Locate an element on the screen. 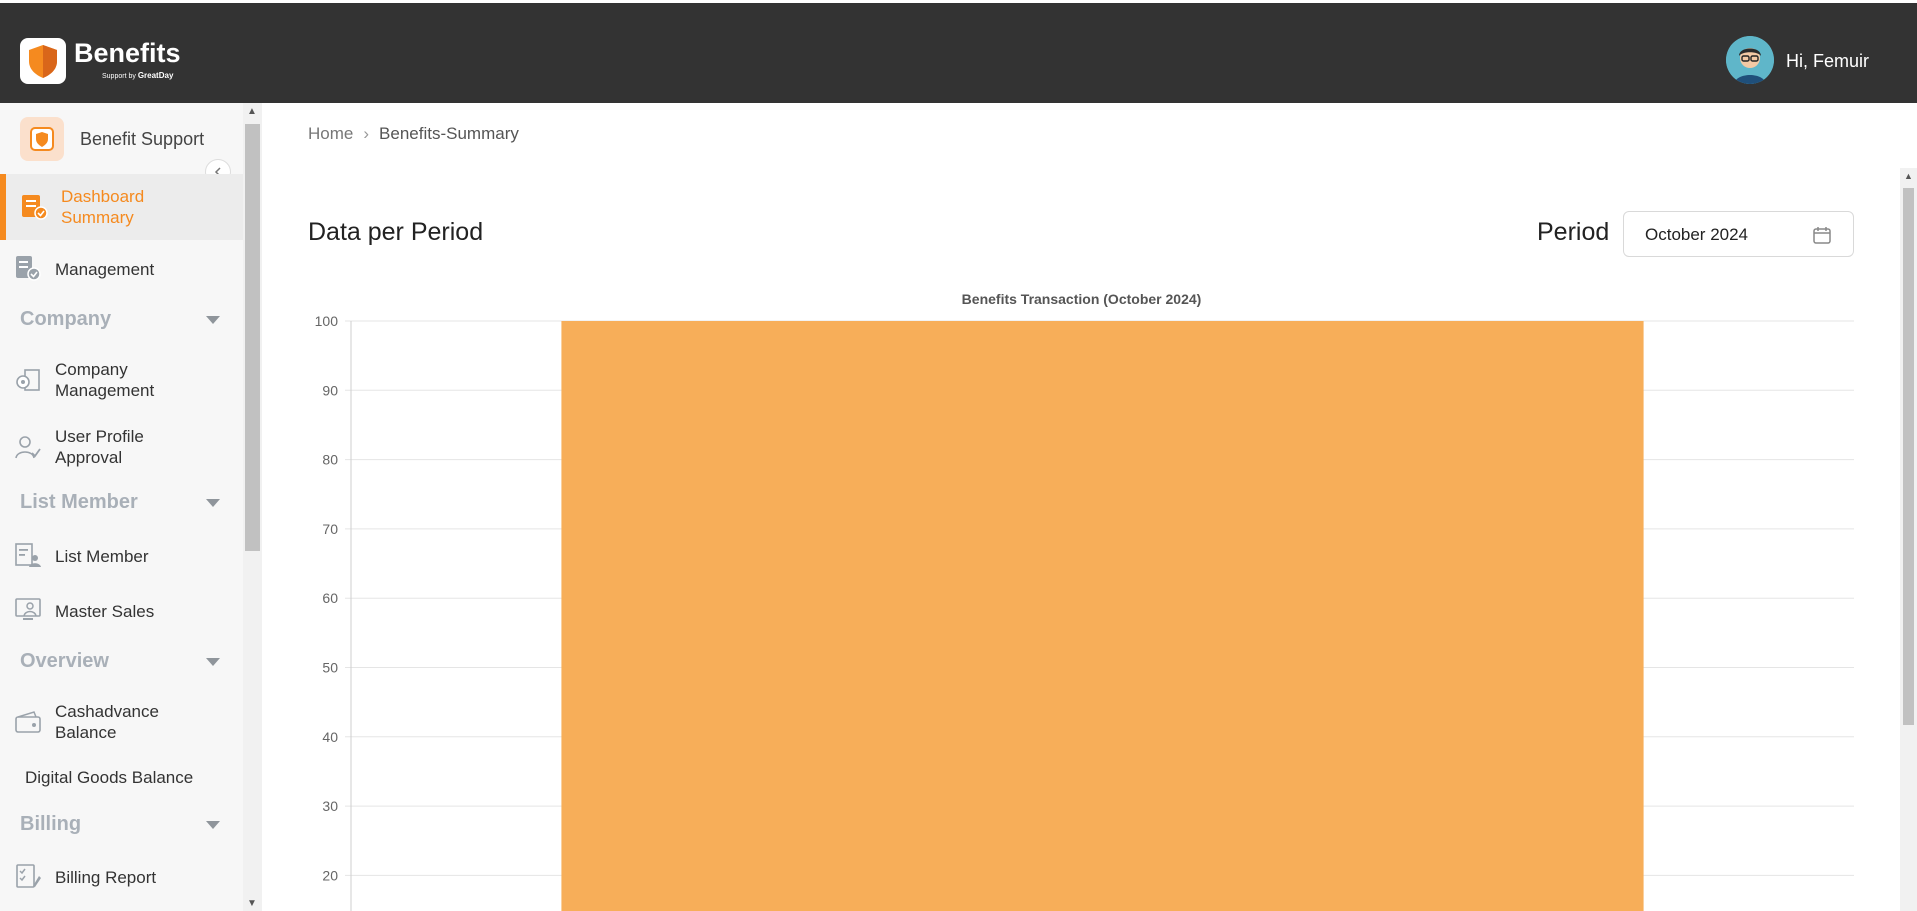 The height and width of the screenshot is (911, 1917). sidebar-item-label: Billing Report is located at coordinates (106, 877).